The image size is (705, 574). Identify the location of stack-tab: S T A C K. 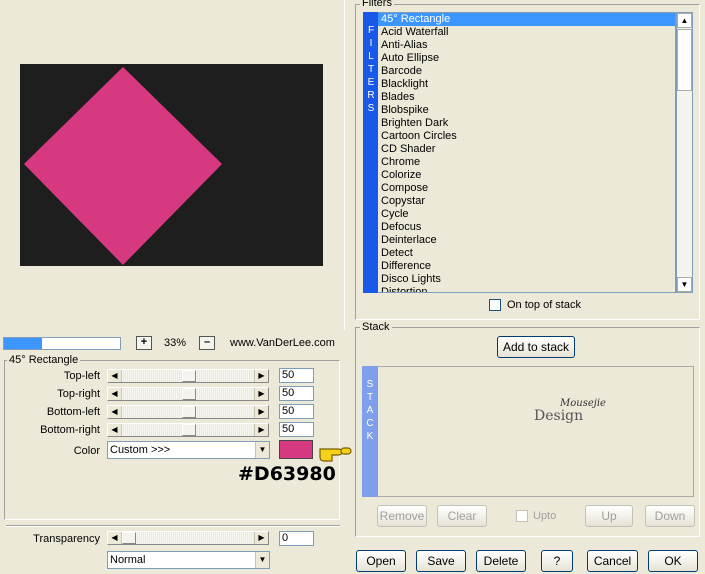
(370, 431).